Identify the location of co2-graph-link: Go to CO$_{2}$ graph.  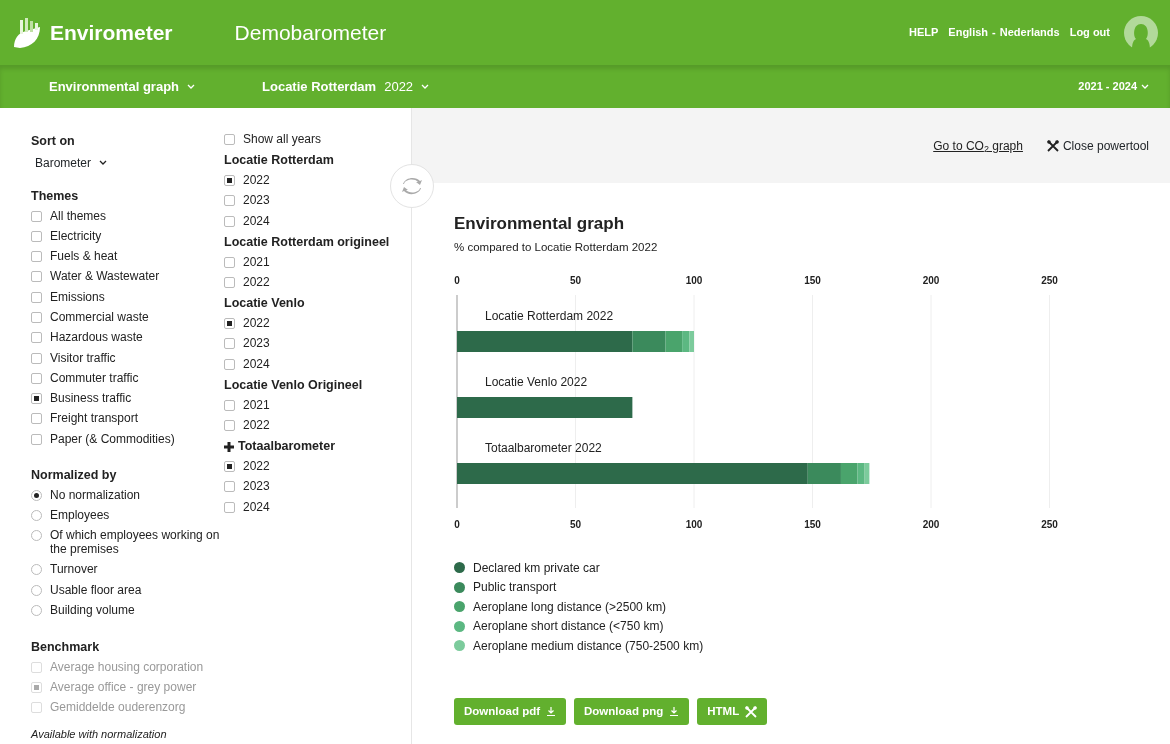
(978, 145).